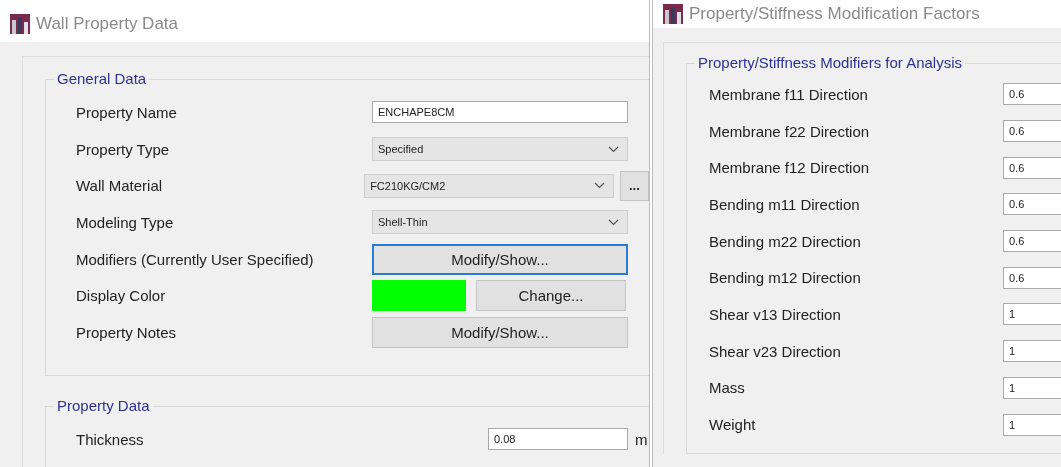 Image resolution: width=1061 pixels, height=467 pixels. Describe the element at coordinates (489, 185) in the screenshot. I see `dropdown: FC210KG/CM2` at that location.